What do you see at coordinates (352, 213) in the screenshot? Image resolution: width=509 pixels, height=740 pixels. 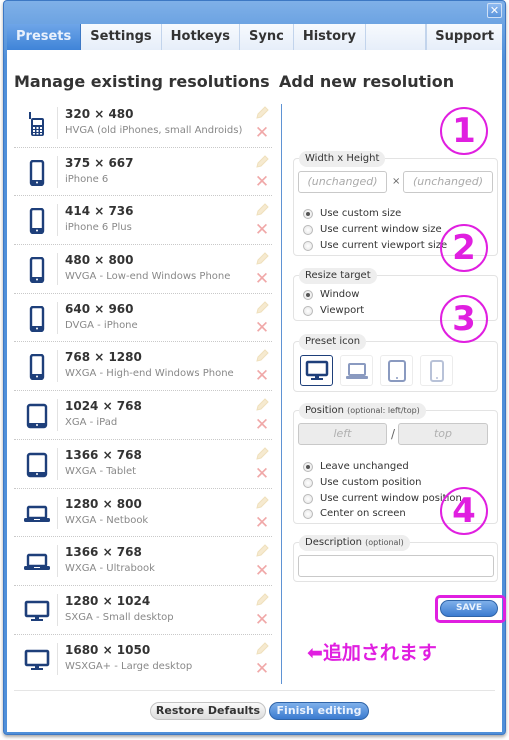 I see `radio-custom-size: Use custom size` at bounding box center [352, 213].